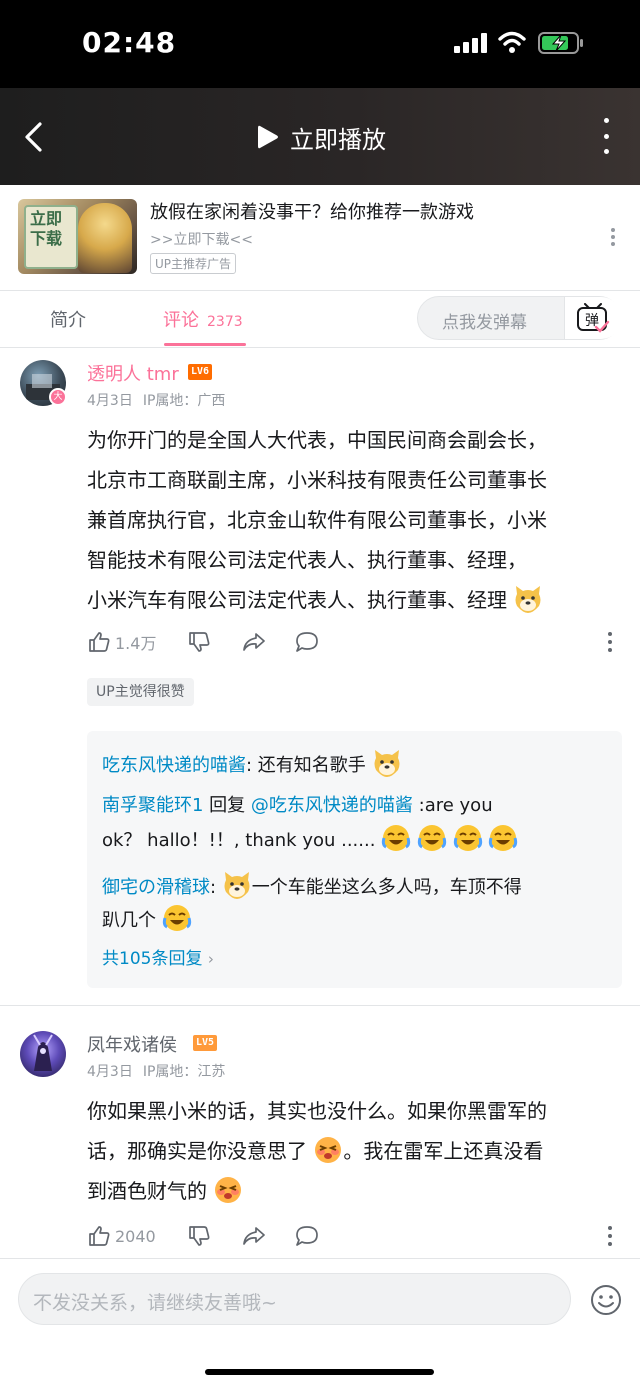 The width and height of the screenshot is (640, 1387). I want to click on status-bar: 02:48, so click(320, 44).